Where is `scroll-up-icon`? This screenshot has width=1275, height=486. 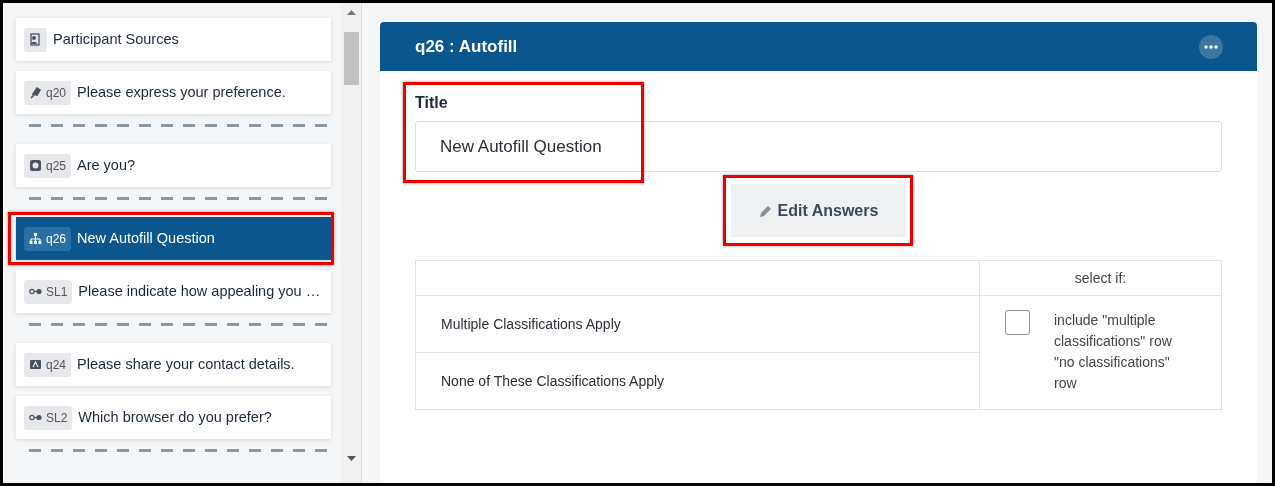 scroll-up-icon is located at coordinates (351, 12).